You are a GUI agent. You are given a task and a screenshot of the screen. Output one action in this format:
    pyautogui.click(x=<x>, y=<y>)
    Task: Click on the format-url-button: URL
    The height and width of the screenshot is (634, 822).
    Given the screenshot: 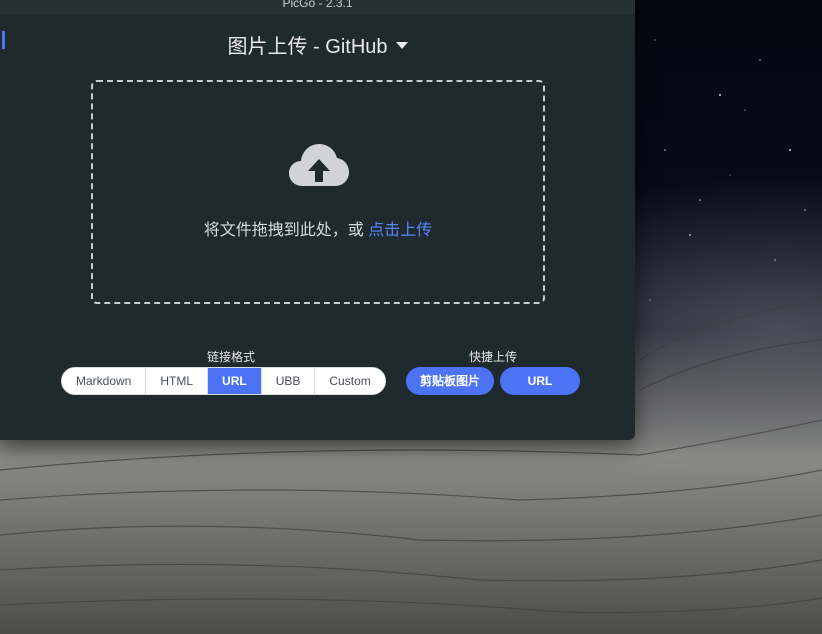 What is the action you would take?
    pyautogui.click(x=235, y=381)
    